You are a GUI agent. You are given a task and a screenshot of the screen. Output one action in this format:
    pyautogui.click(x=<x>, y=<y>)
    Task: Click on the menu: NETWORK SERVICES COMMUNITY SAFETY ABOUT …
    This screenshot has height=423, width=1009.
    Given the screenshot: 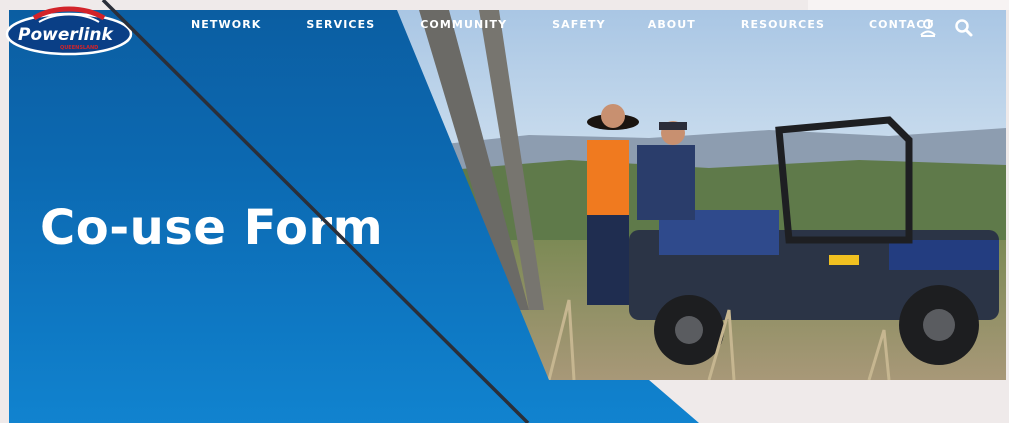 What is the action you would take?
    pyautogui.click(x=584, y=24)
    